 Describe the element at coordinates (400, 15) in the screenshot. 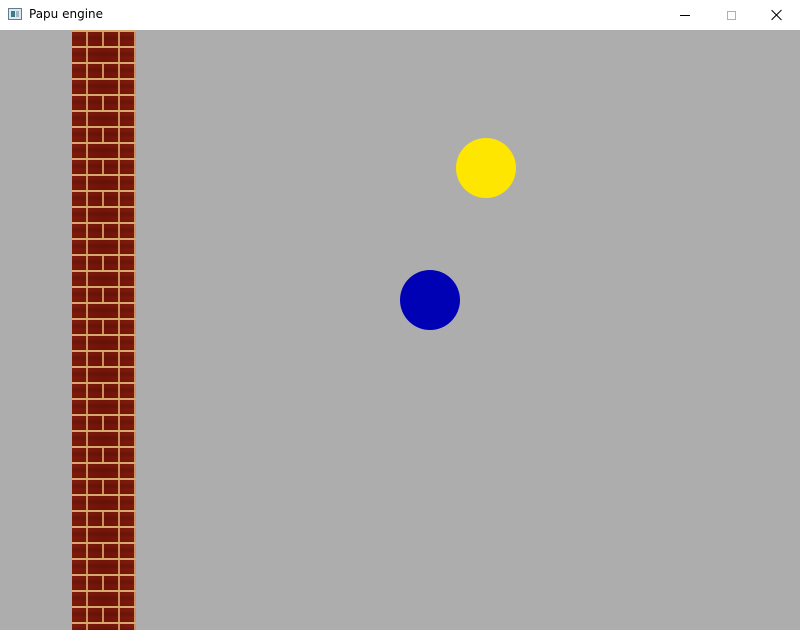

I see `title-bar: Papu engine` at that location.